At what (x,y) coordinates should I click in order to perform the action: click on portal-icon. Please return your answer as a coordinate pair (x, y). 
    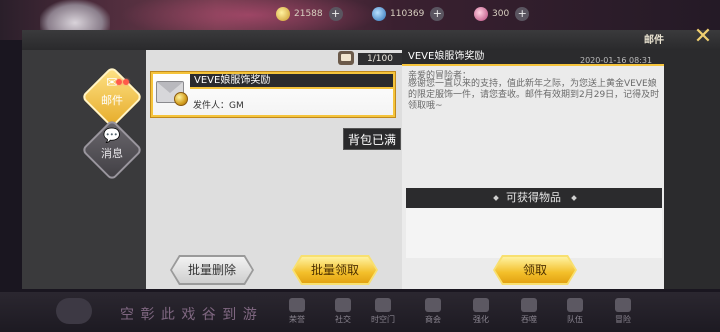
    Looking at the image, I should click on (383, 305).